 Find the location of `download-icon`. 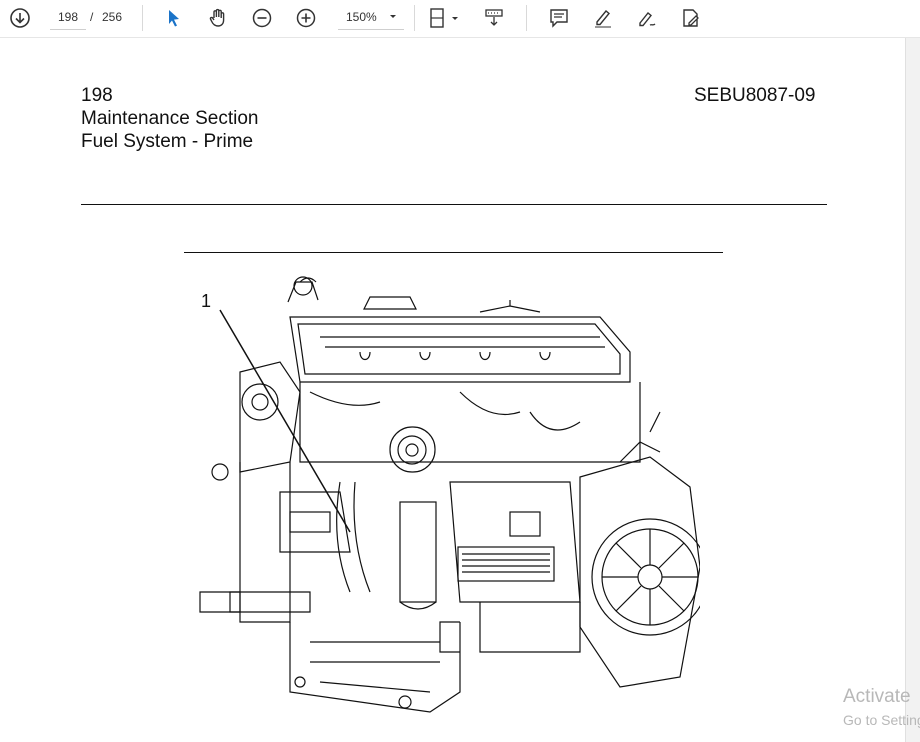

download-icon is located at coordinates (20, 18).